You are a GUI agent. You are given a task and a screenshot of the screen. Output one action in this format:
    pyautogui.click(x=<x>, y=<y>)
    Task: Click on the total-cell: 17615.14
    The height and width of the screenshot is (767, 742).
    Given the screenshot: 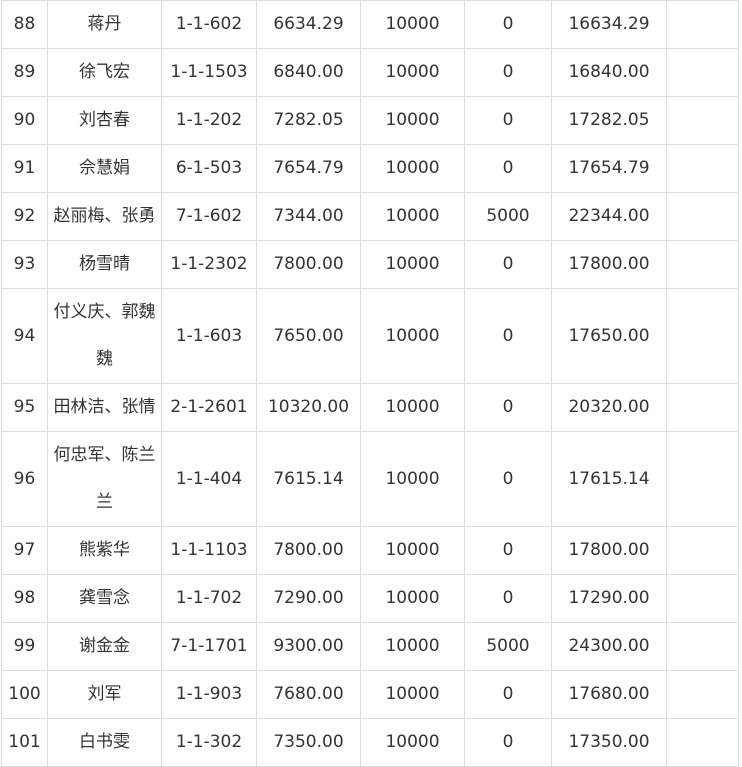 What is the action you would take?
    pyautogui.click(x=609, y=479)
    